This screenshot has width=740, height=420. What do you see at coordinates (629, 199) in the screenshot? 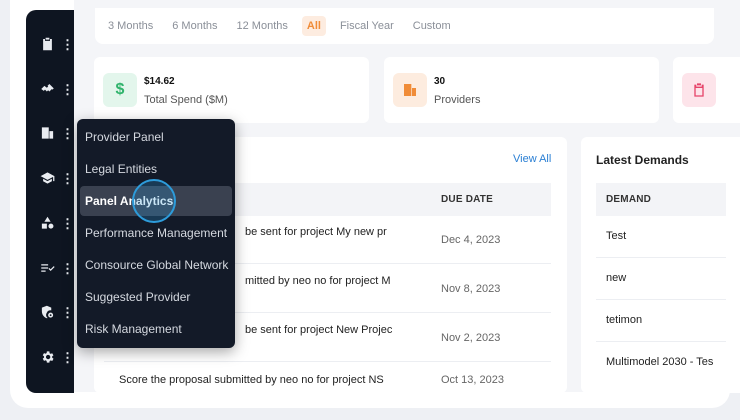
I see `demand-header: DEMAND` at bounding box center [629, 199].